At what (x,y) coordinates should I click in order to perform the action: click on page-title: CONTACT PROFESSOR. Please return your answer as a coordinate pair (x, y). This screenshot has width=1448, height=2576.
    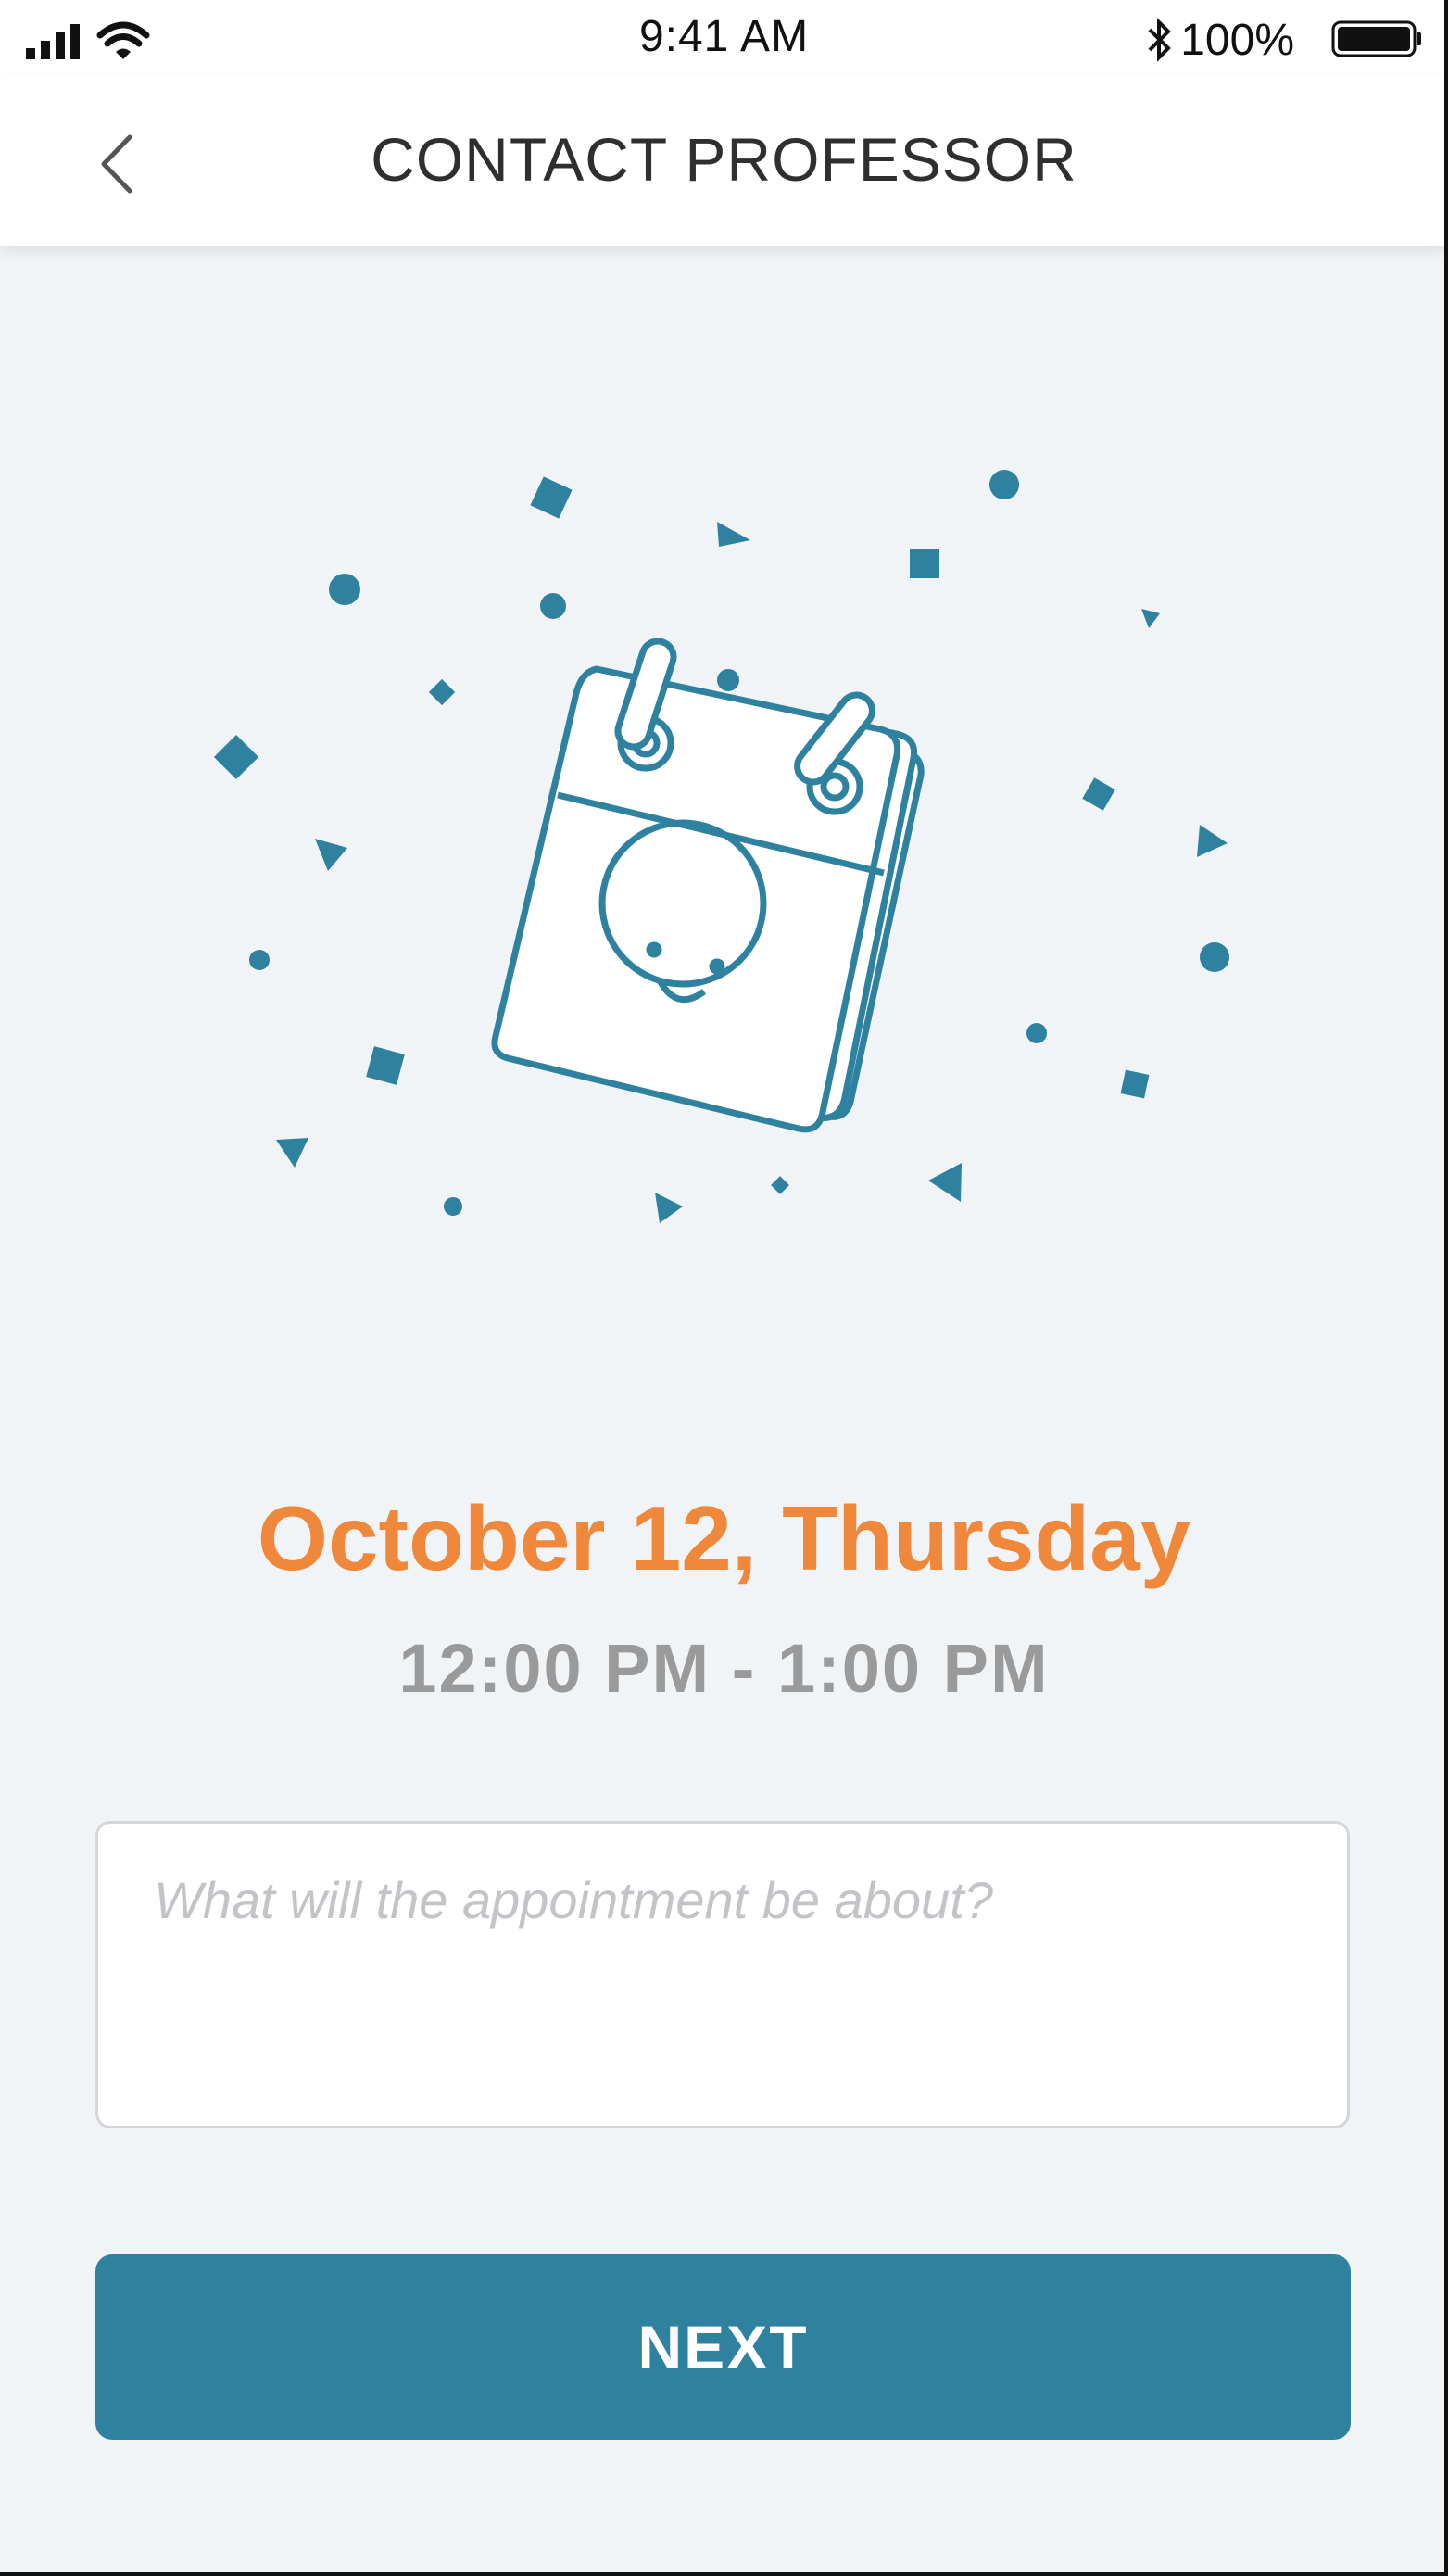
    Looking at the image, I should click on (724, 159).